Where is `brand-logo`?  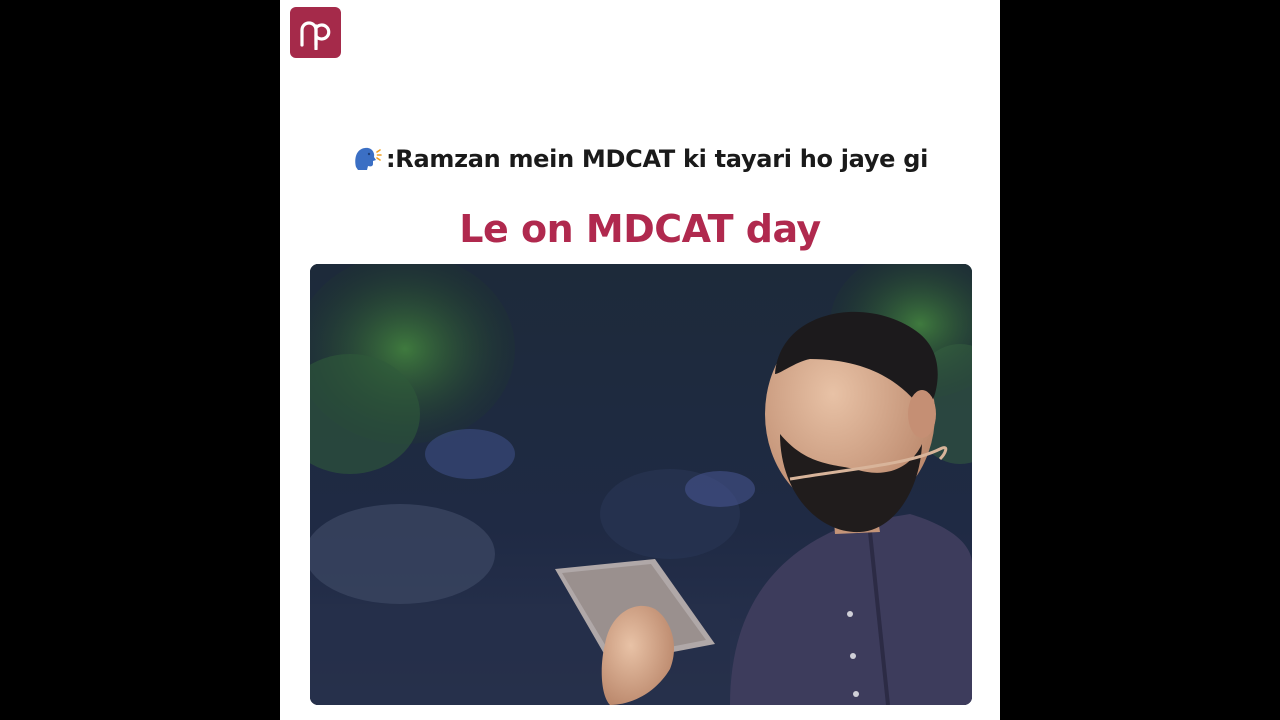
brand-logo is located at coordinates (315, 32).